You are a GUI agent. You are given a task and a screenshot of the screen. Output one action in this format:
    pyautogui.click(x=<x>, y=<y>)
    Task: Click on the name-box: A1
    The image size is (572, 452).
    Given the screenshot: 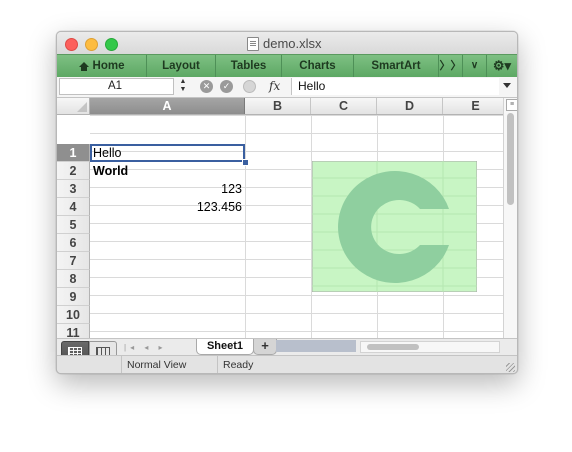 What is the action you would take?
    pyautogui.click(x=116, y=86)
    